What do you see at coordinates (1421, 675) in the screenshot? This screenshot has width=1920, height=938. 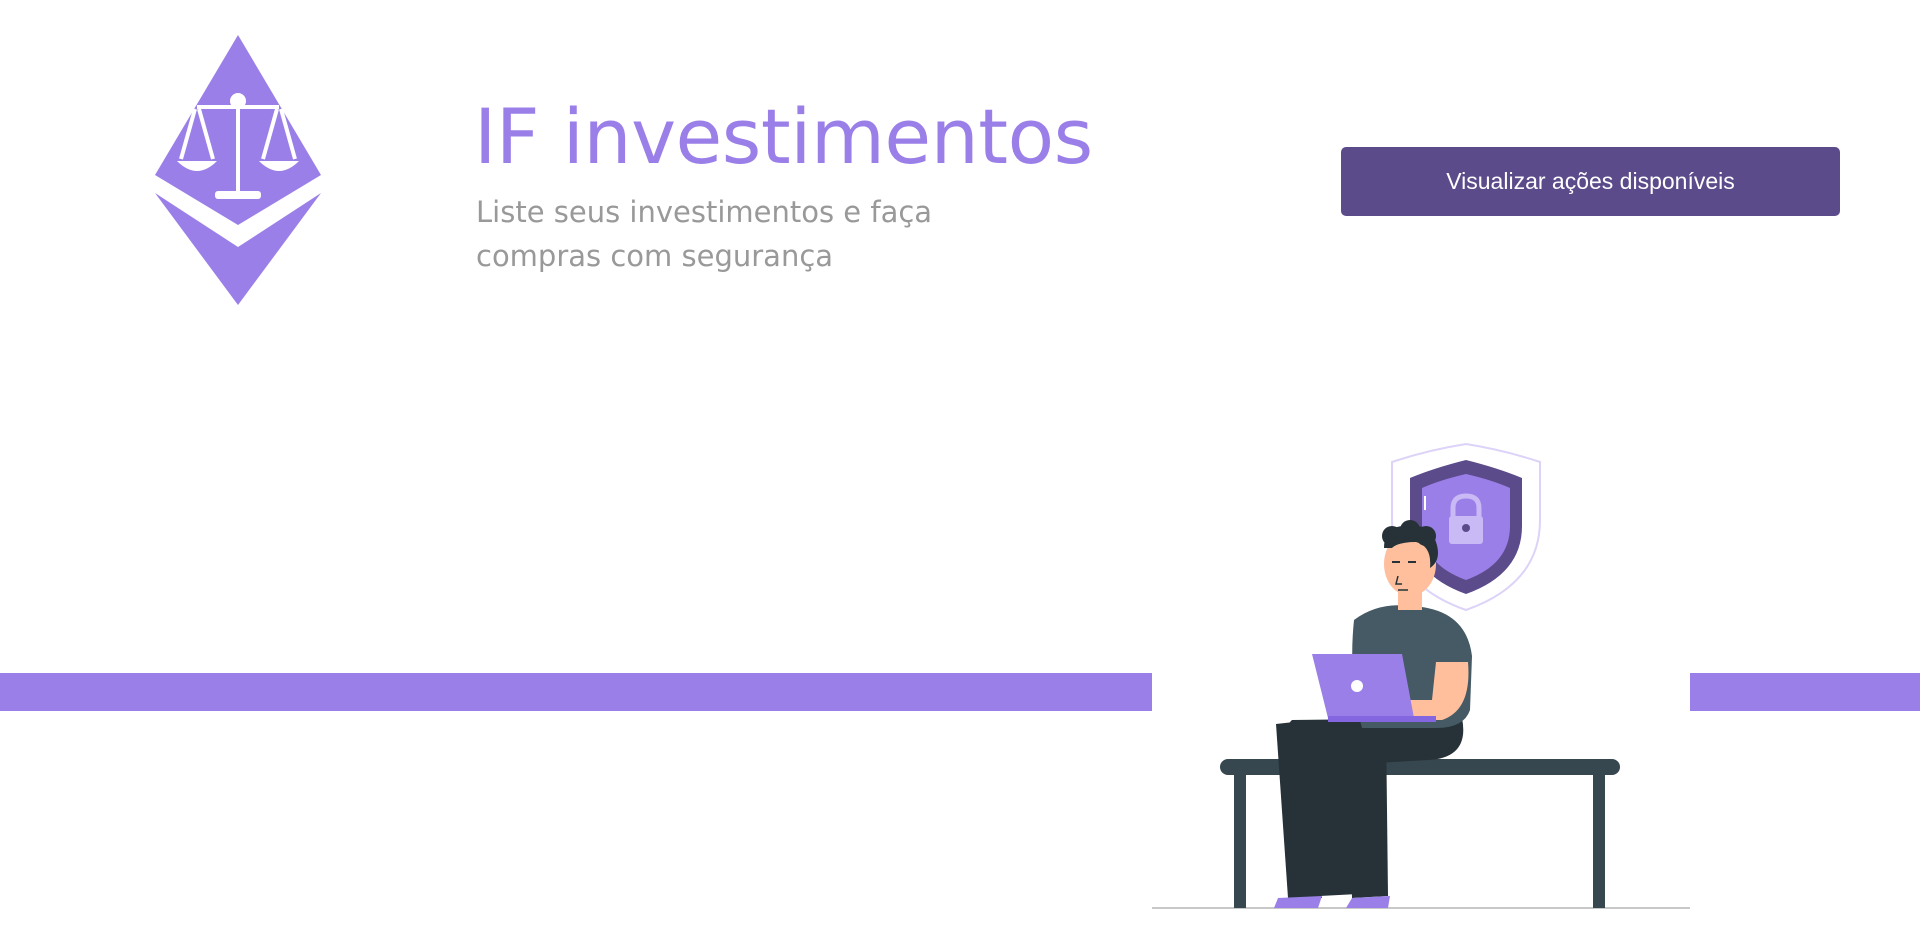 I see `person-with-laptop-illustration` at bounding box center [1421, 675].